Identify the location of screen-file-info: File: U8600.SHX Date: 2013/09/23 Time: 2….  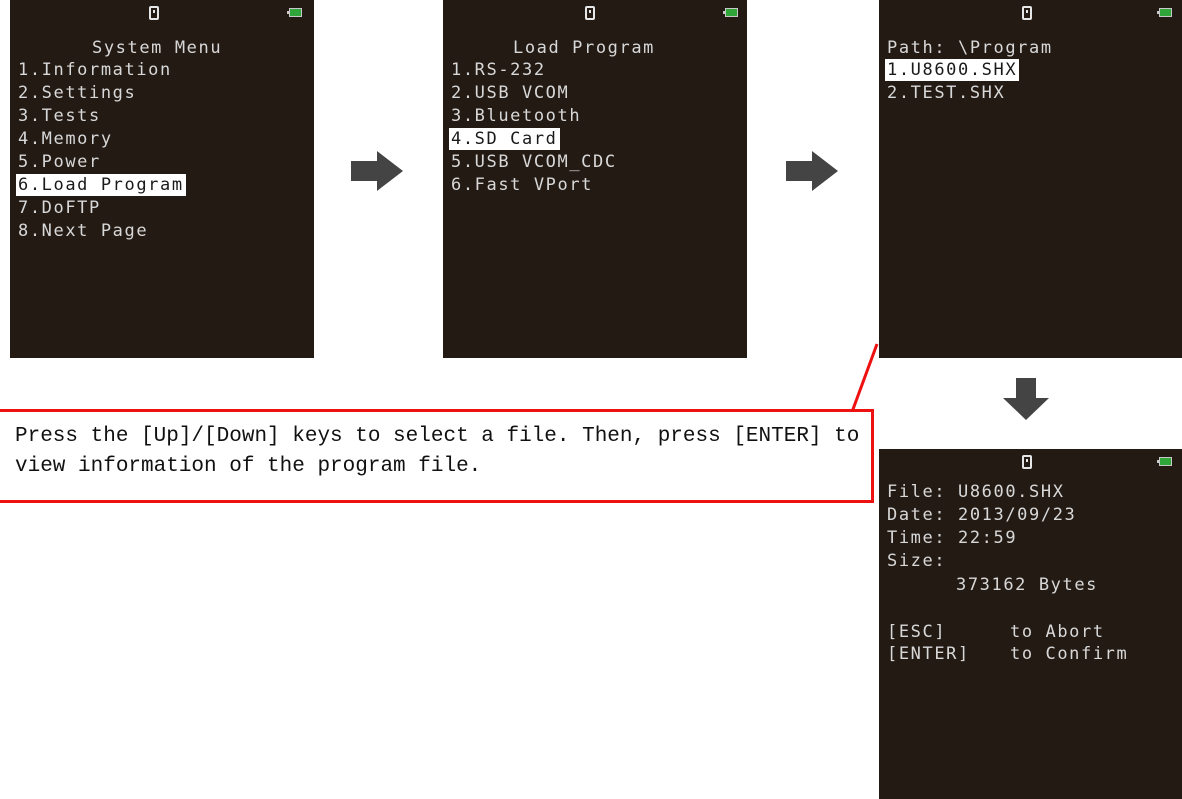
(1030, 624).